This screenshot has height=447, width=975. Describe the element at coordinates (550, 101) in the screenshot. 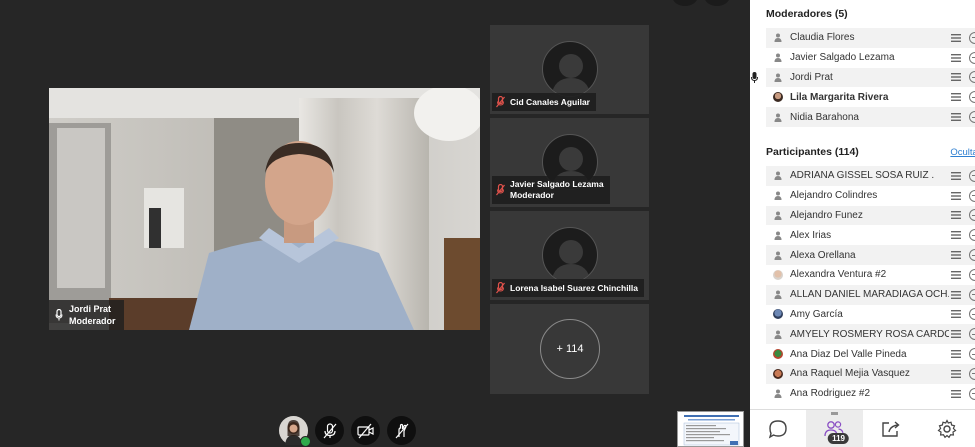

I see `tile-name: Cid Canales Aguilar` at that location.